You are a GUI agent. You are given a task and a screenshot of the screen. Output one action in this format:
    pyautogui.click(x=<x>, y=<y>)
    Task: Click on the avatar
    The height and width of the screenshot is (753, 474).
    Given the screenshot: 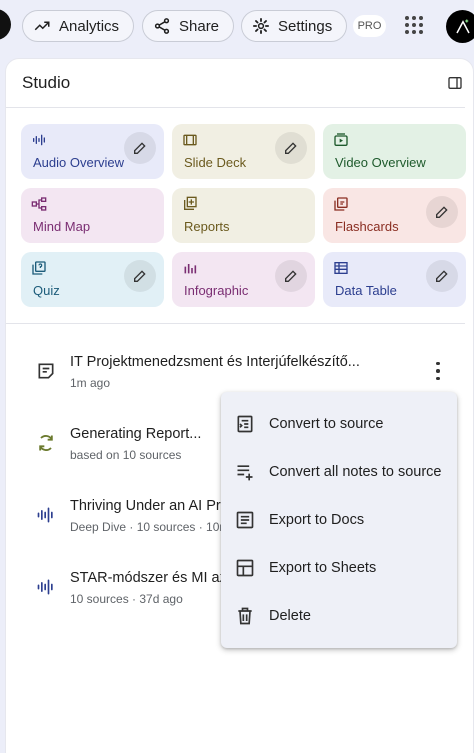 What is the action you would take?
    pyautogui.click(x=460, y=26)
    